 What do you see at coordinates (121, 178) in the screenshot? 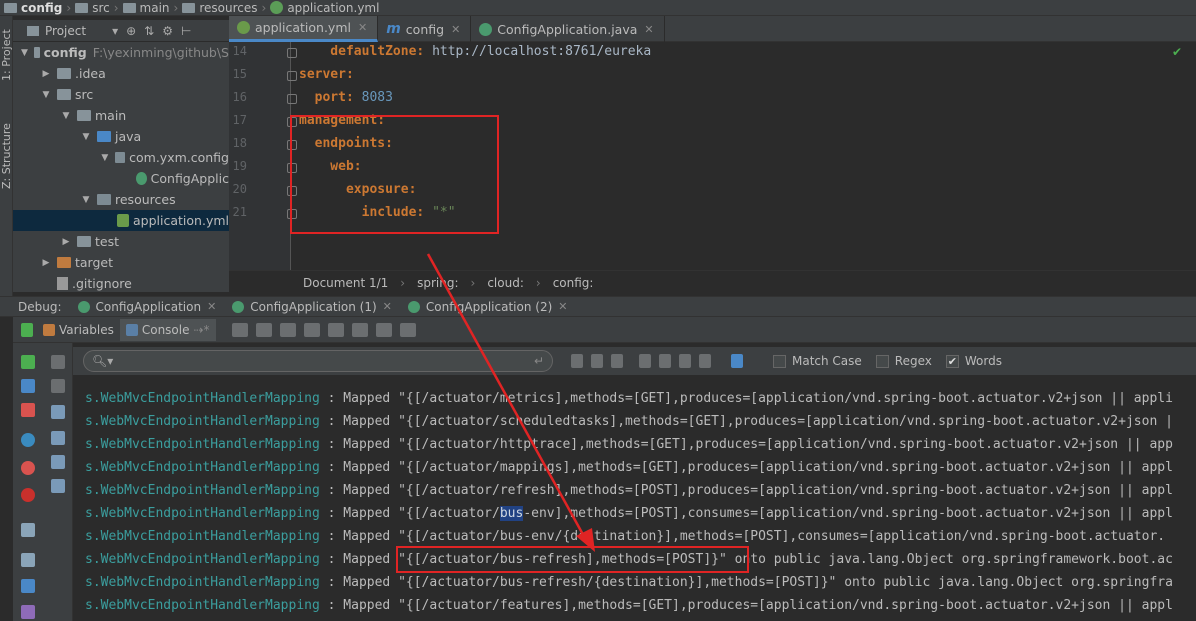
I see `tree-item: ConfigApplic` at bounding box center [121, 178].